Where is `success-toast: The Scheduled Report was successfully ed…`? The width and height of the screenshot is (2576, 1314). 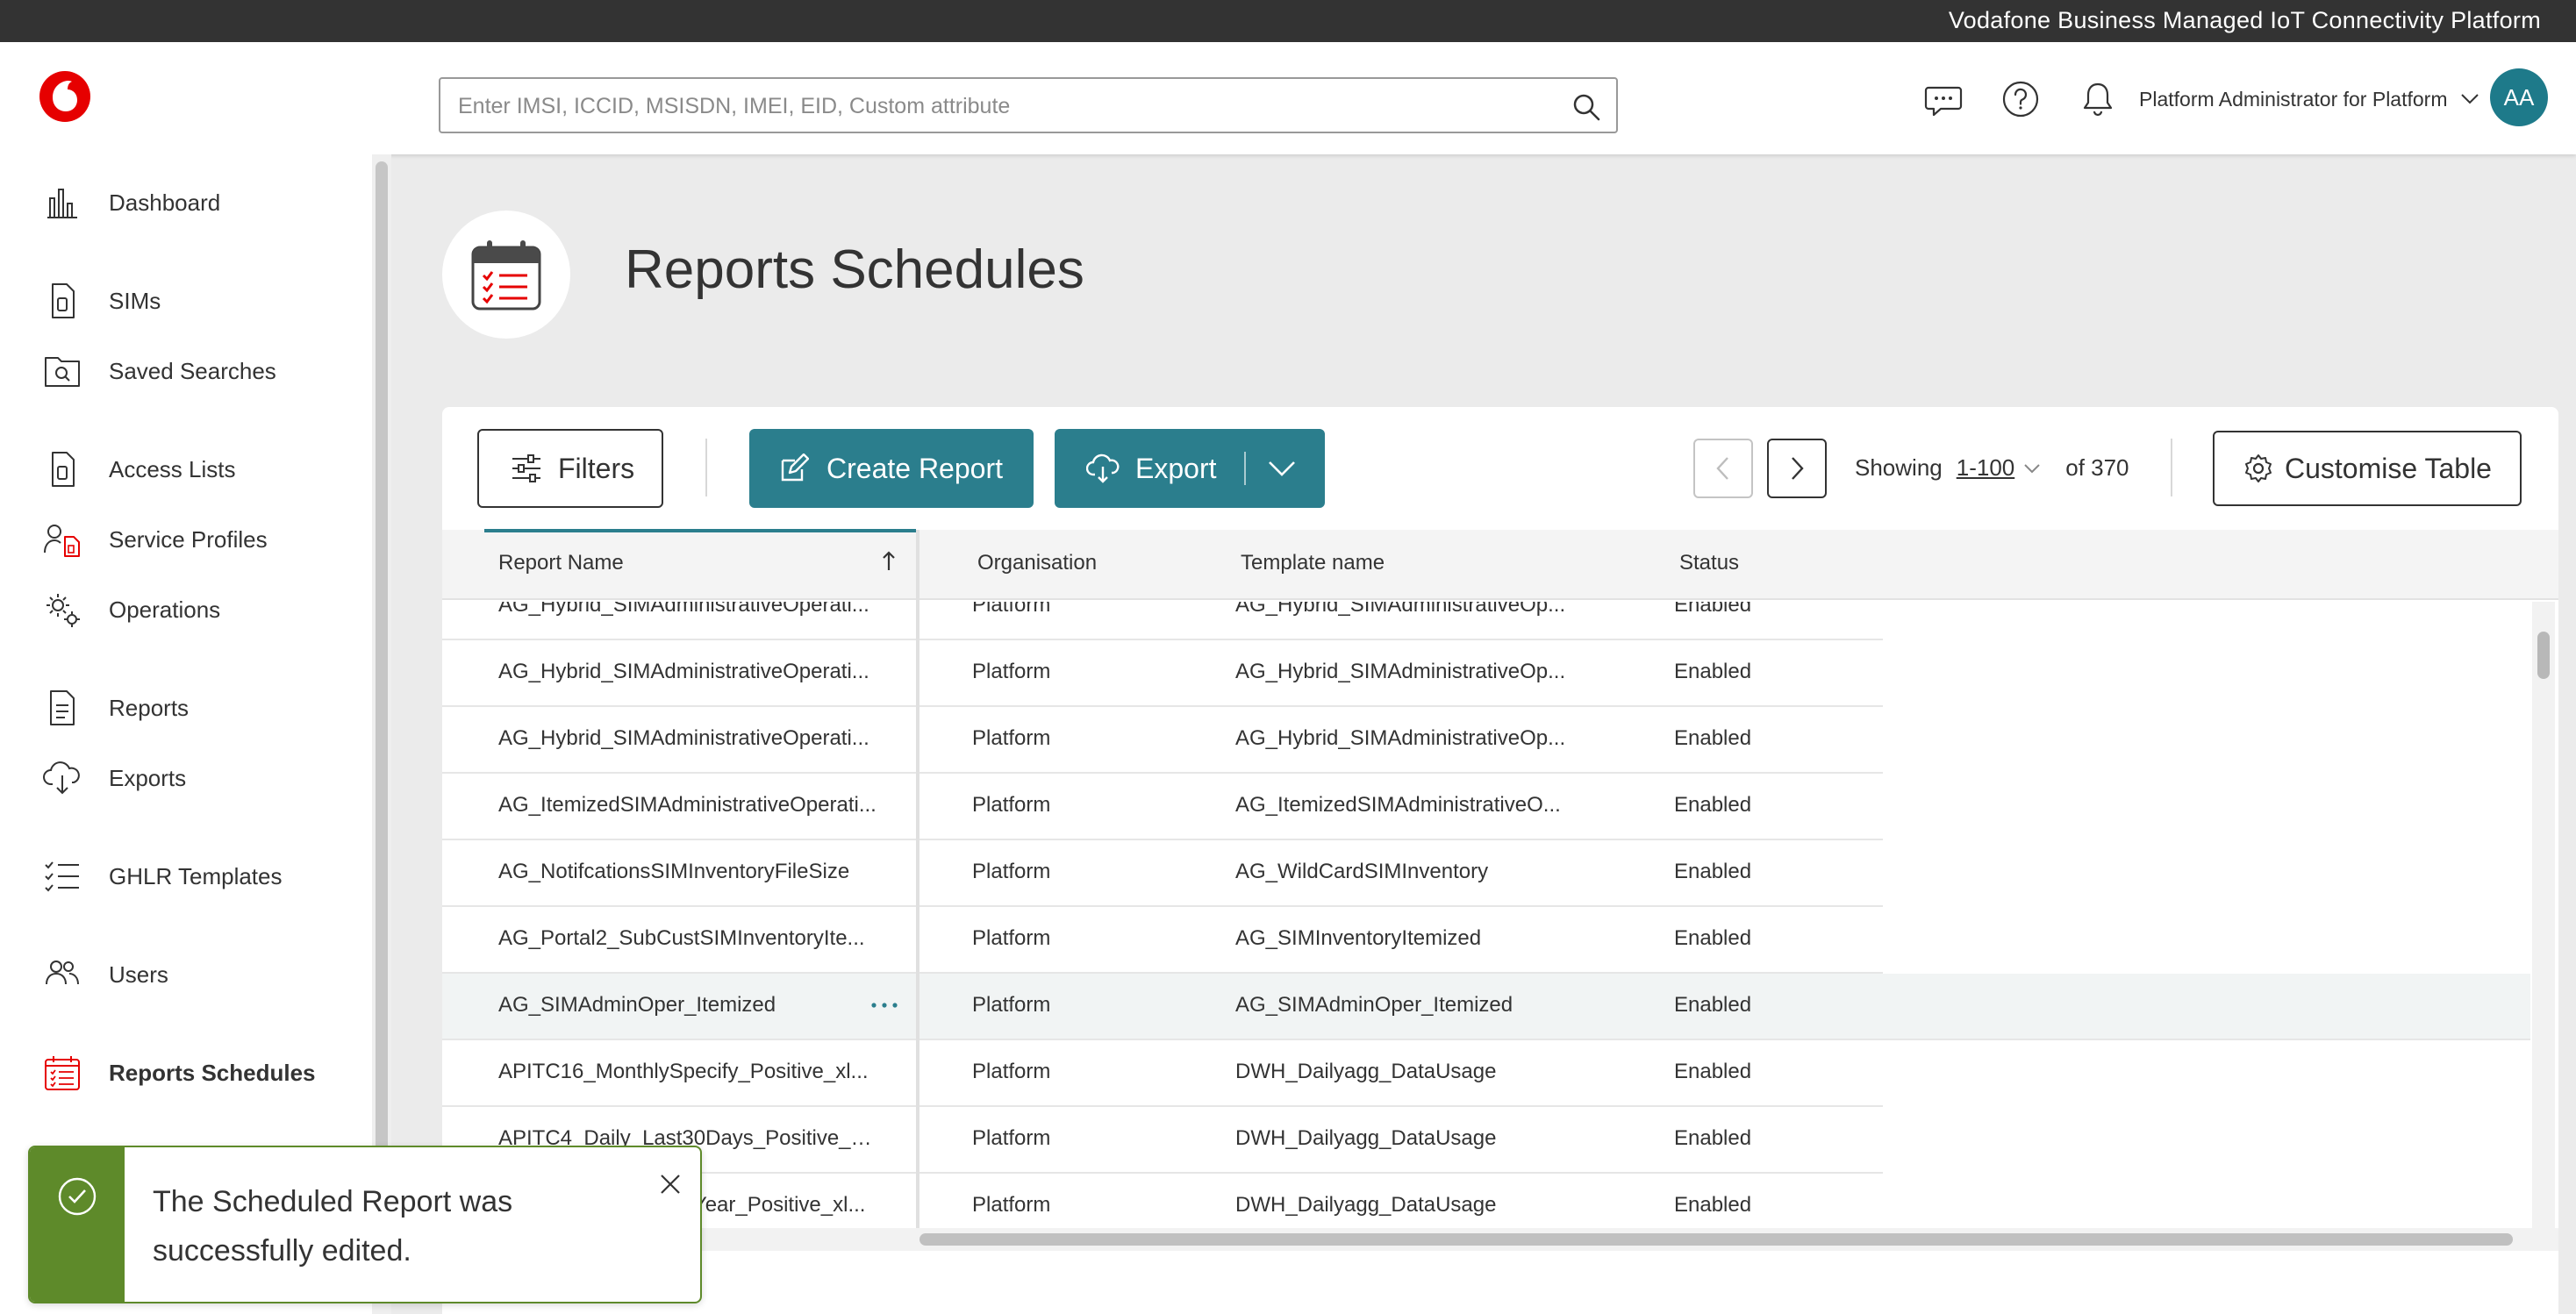 success-toast: The Scheduled Report was successfully ed… is located at coordinates (365, 1224).